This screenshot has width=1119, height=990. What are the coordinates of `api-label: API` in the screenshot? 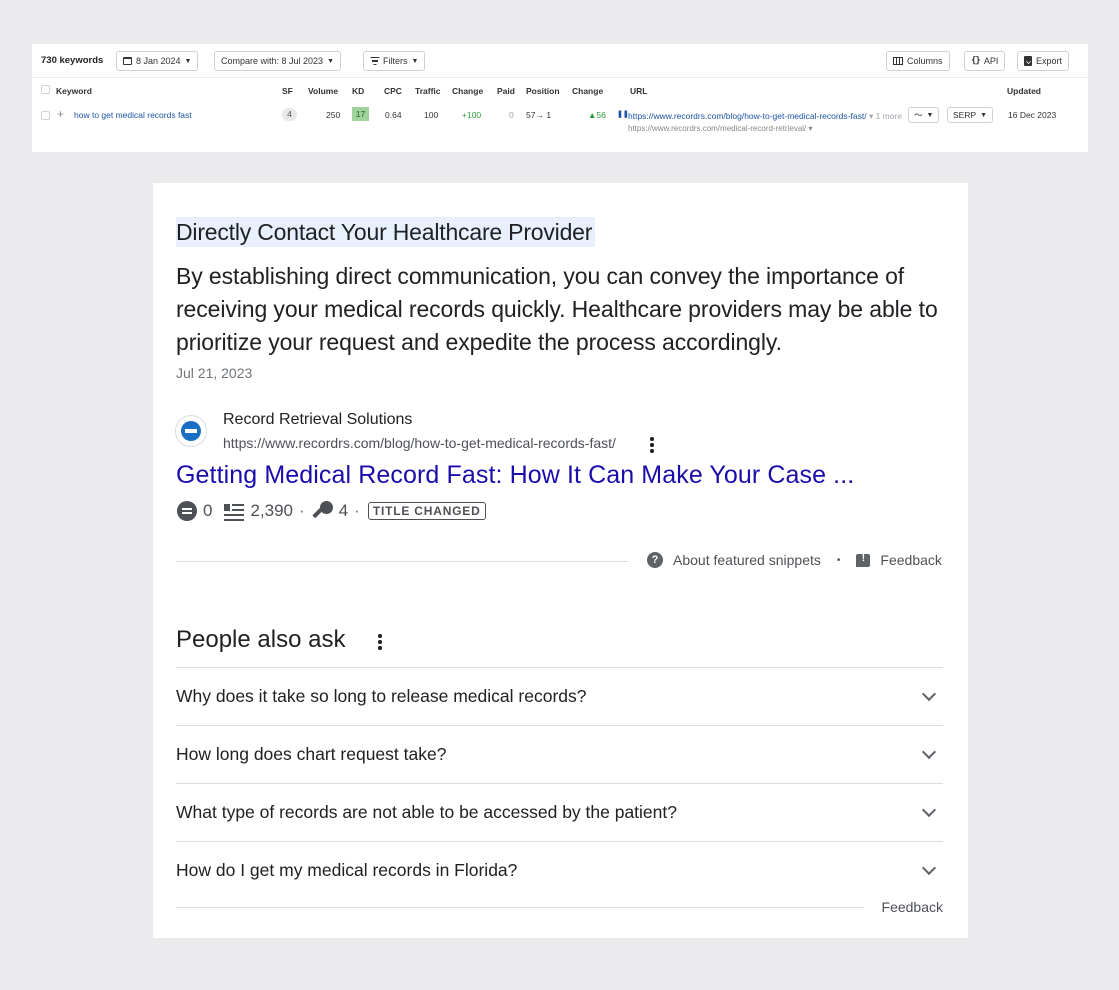 It's located at (991, 61).